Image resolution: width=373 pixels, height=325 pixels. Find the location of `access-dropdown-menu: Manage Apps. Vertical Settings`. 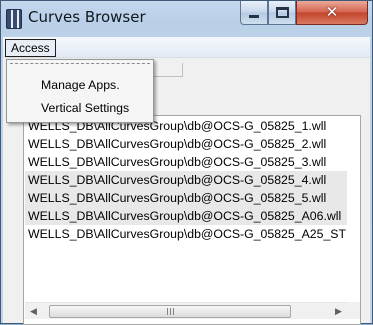

access-dropdown-menu: Manage Apps. Vertical Settings is located at coordinates (80, 91).